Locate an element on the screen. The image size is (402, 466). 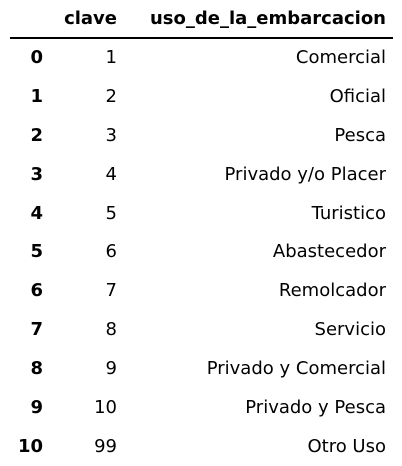
table-row: 6 7 Remolcador is located at coordinates (201, 290).